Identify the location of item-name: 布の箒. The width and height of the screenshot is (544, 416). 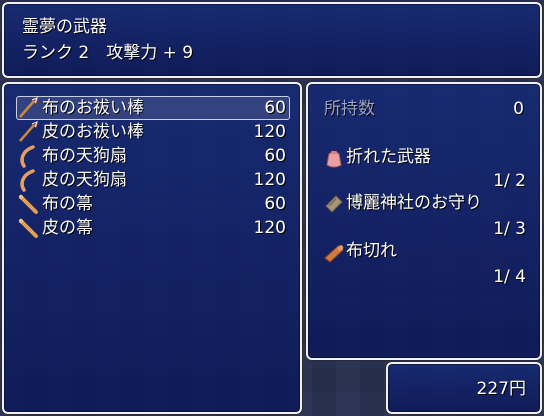
(67, 204).